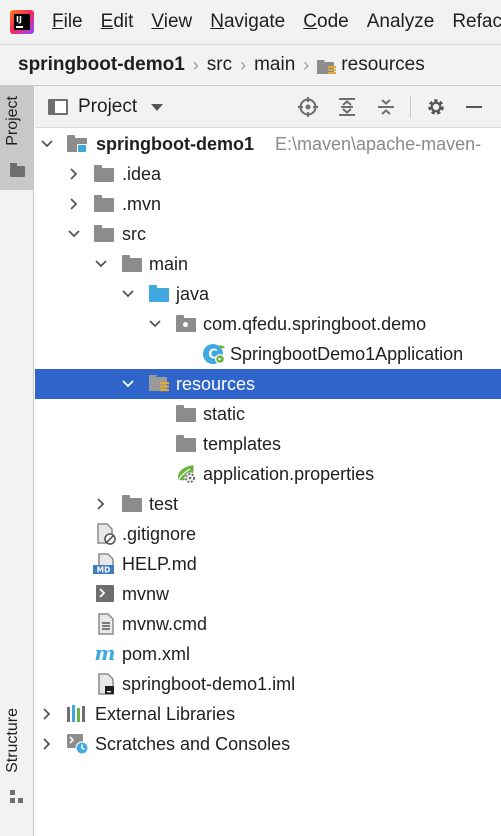  I want to click on tree-row-test: test, so click(268, 504).